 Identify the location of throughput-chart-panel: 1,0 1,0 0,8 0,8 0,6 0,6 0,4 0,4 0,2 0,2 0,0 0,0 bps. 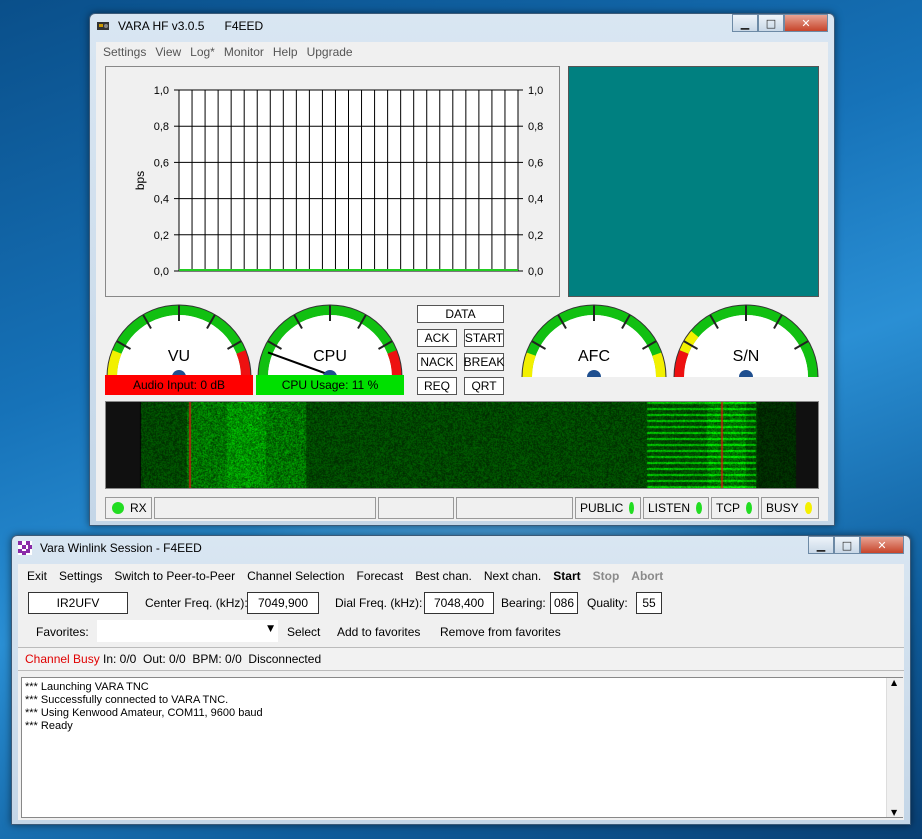
(332, 181).